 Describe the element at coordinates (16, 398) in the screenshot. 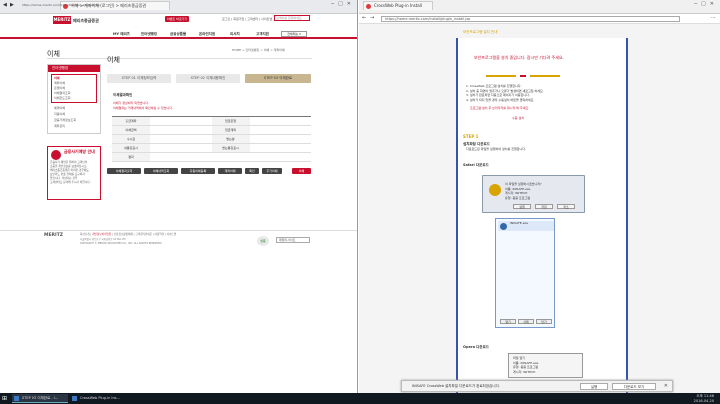

I see `ie-icon` at that location.